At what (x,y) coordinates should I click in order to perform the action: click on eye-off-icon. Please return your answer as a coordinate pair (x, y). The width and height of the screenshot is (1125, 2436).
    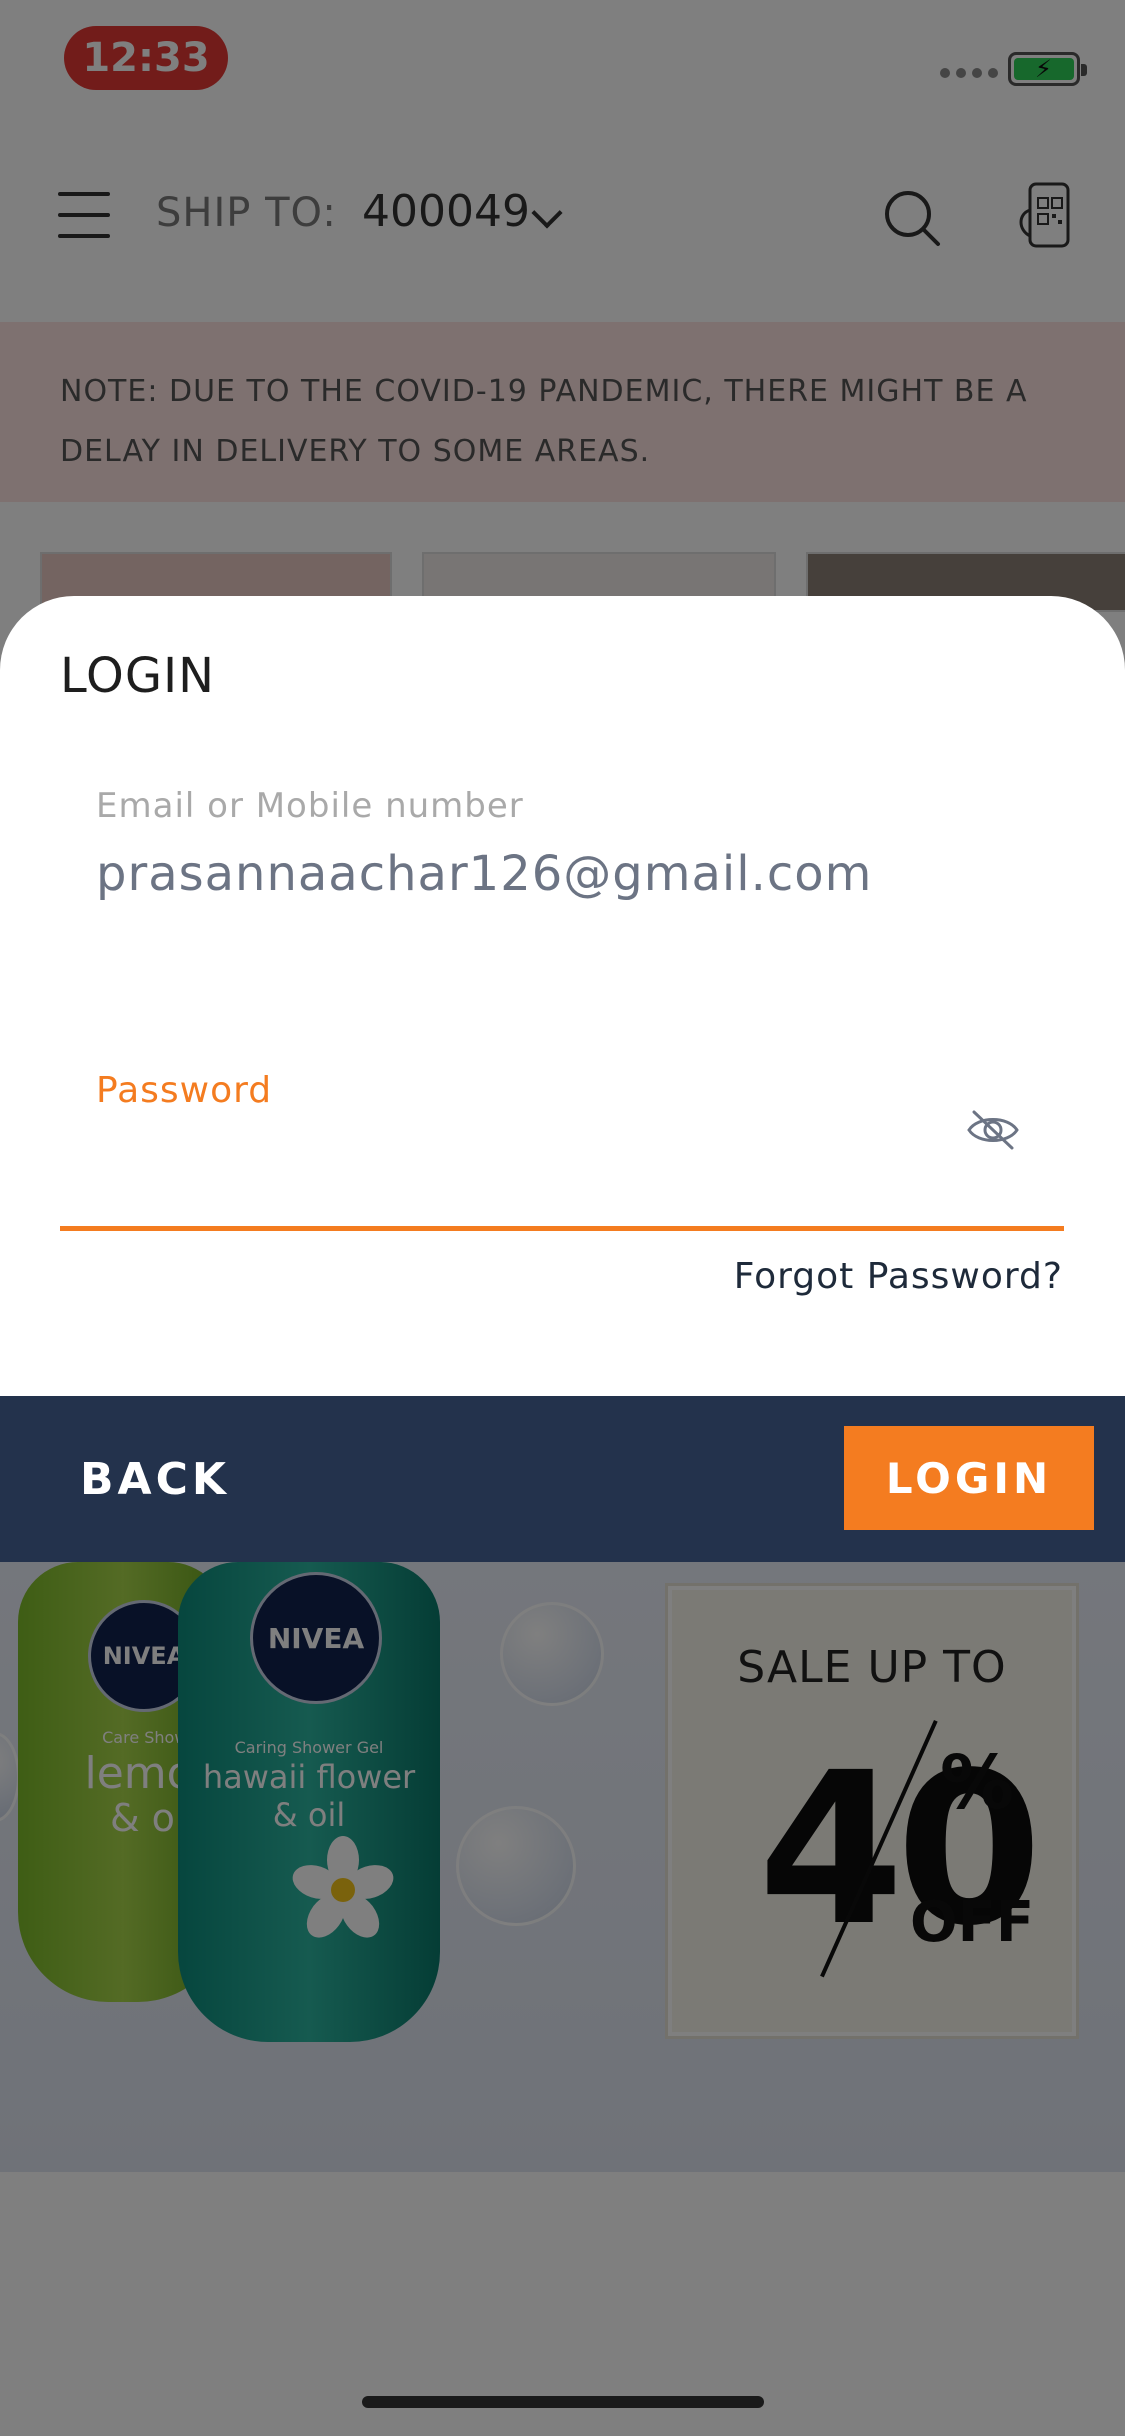
    Looking at the image, I should click on (993, 1132).